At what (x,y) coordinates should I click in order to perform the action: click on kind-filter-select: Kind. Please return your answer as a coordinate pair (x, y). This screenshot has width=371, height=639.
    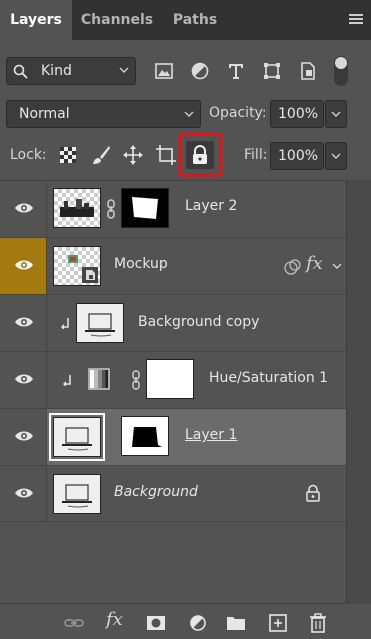
    Looking at the image, I should click on (71, 71).